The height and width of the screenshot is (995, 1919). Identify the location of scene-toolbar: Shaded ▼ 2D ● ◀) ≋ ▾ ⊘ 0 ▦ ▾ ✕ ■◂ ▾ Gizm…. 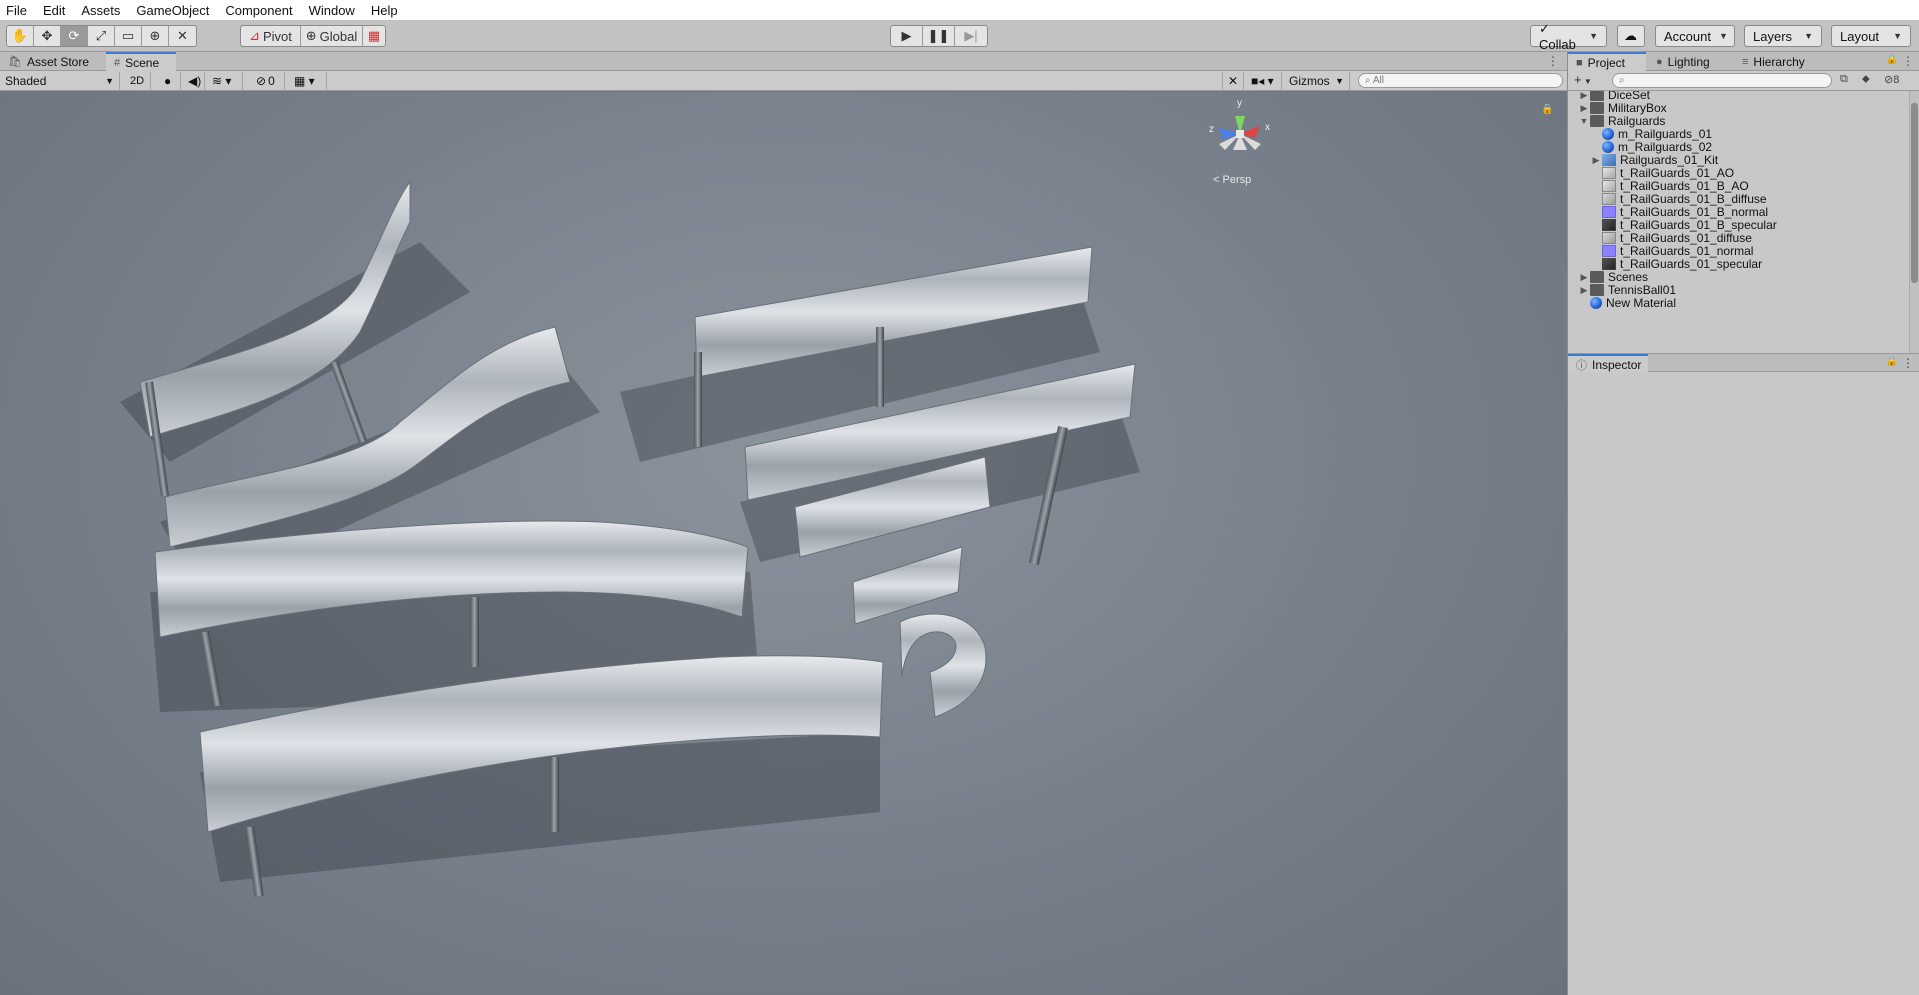
(783, 81).